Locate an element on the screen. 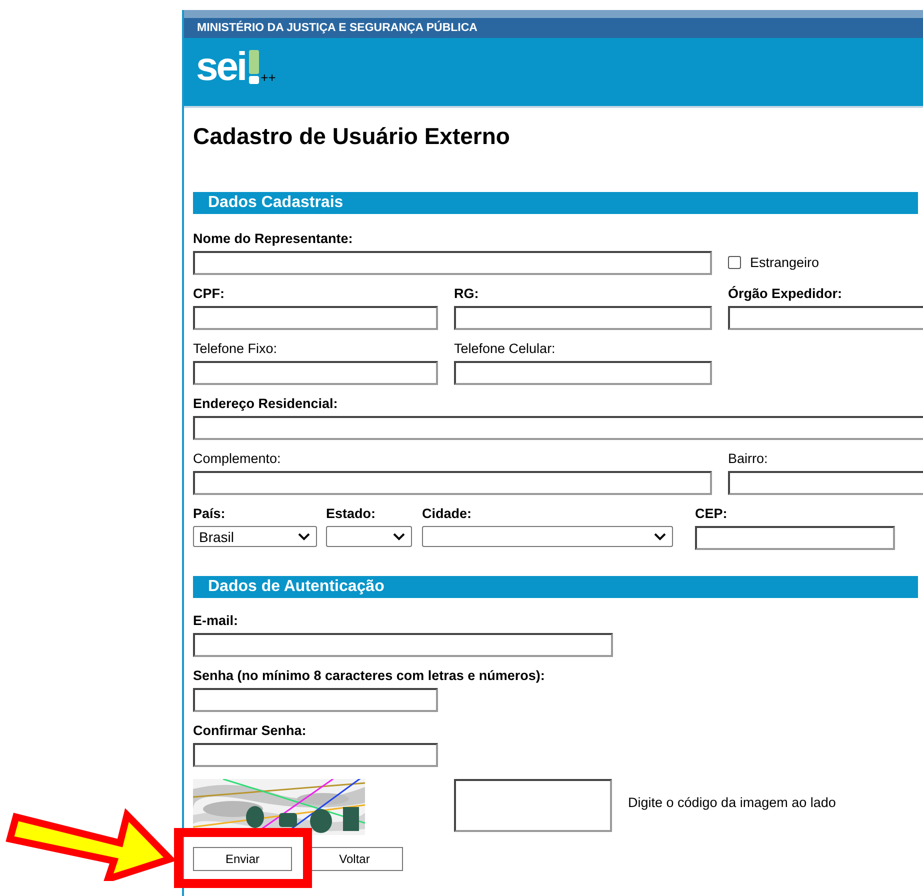  field-label: Senha (no mínimo 8 caracteres com letras e números): is located at coordinates (369, 676).